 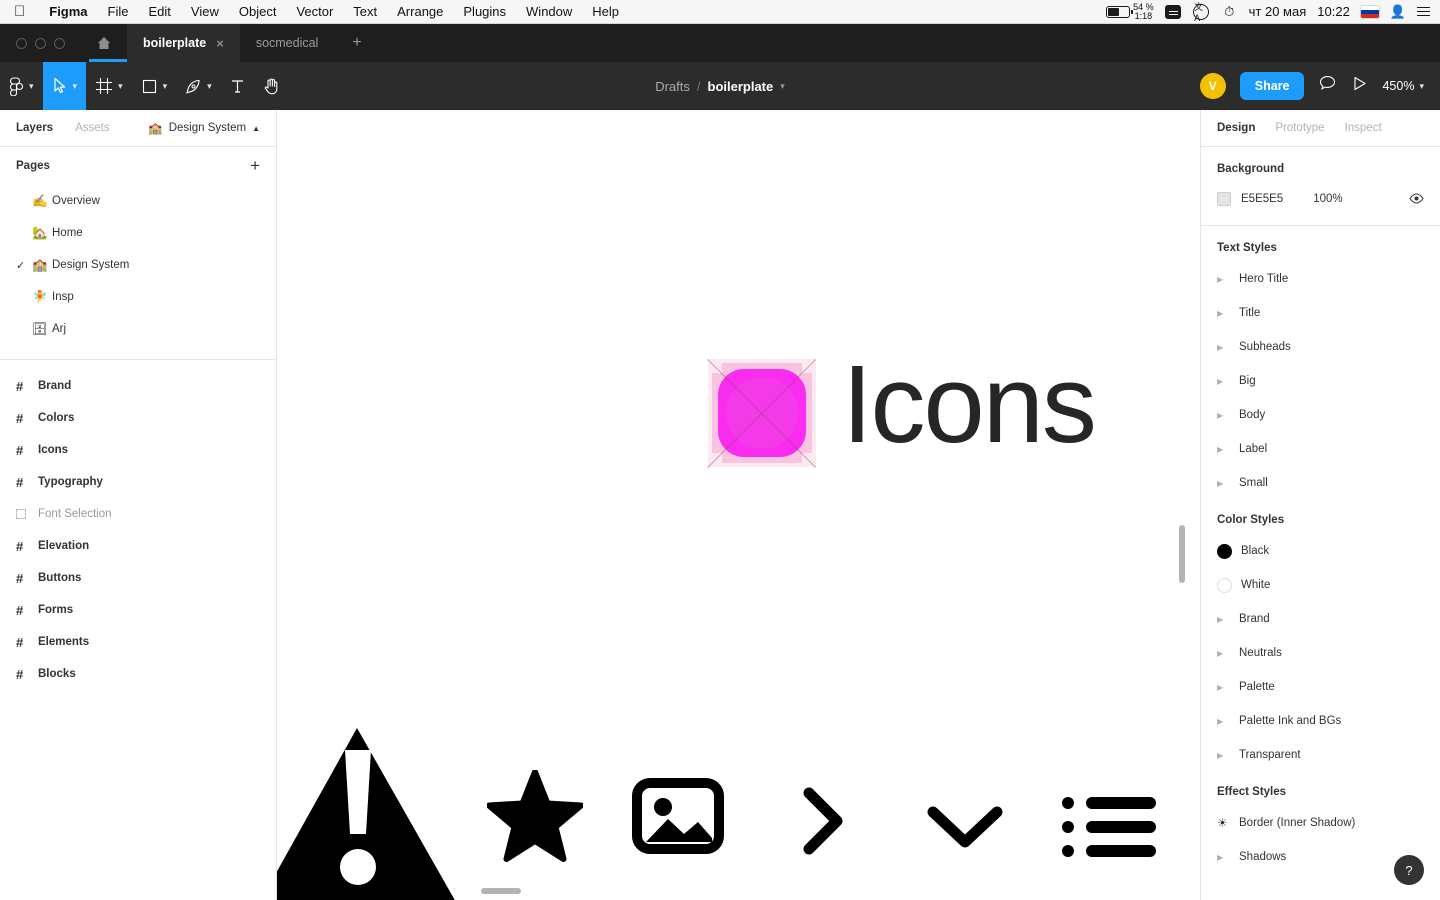 I want to click on star-icon, so click(x=535, y=818).